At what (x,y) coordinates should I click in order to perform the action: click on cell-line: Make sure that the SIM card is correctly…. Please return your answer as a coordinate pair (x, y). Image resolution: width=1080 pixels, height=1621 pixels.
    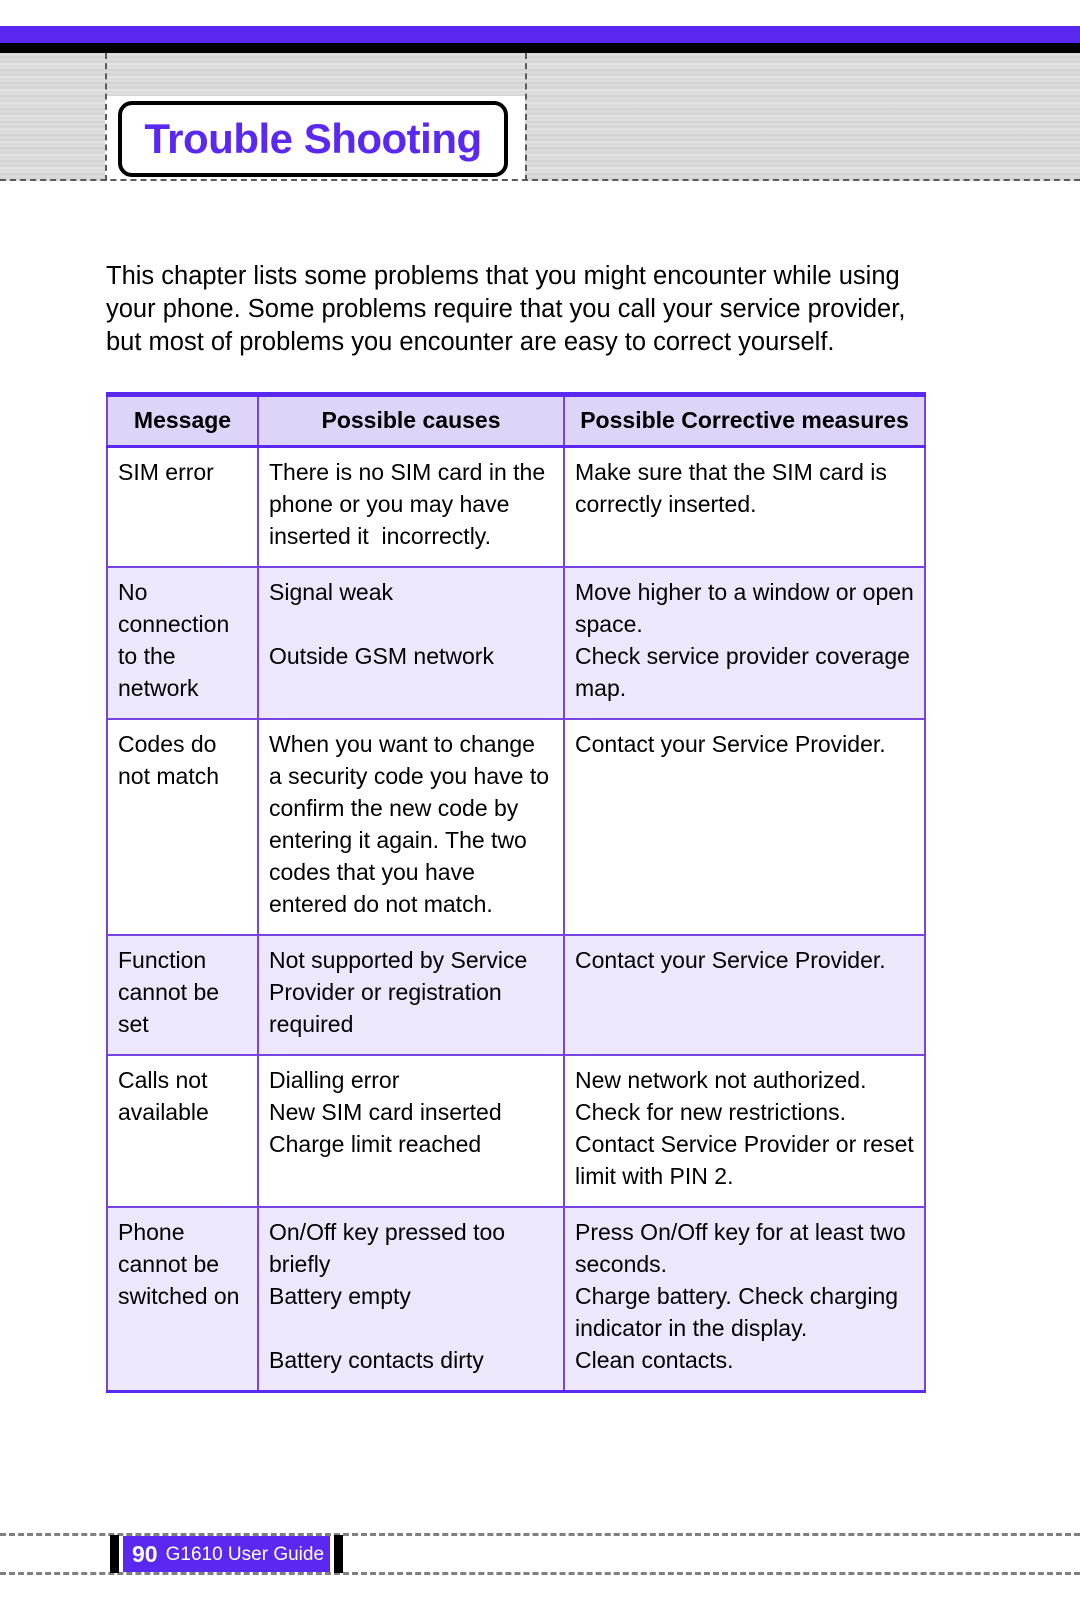
    Looking at the image, I should click on (734, 488).